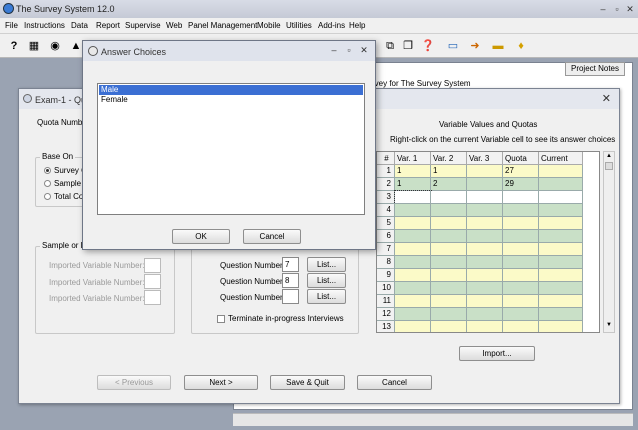  Describe the element at coordinates (521, 184) in the screenshot. I see `grid-cell-quota: 29` at that location.